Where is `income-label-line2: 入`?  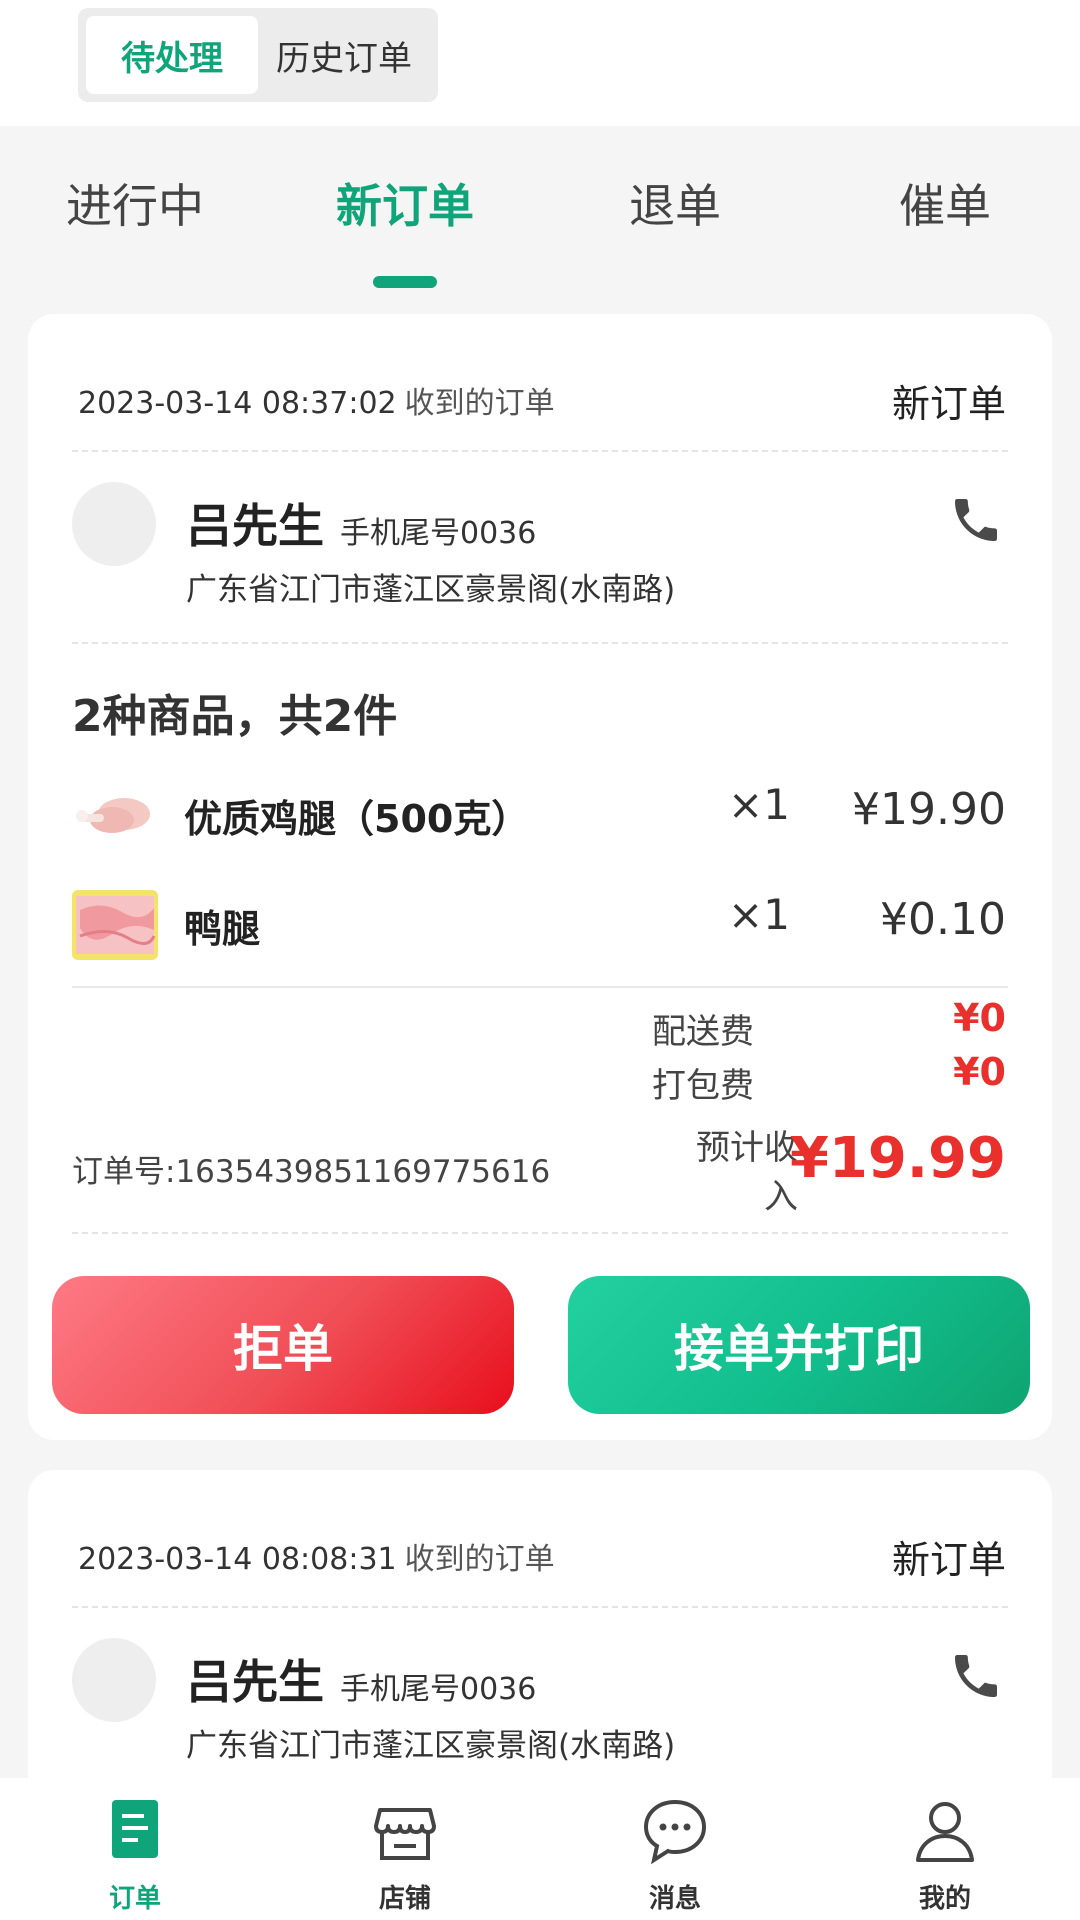
income-label-line2: 入 is located at coordinates (781, 1197).